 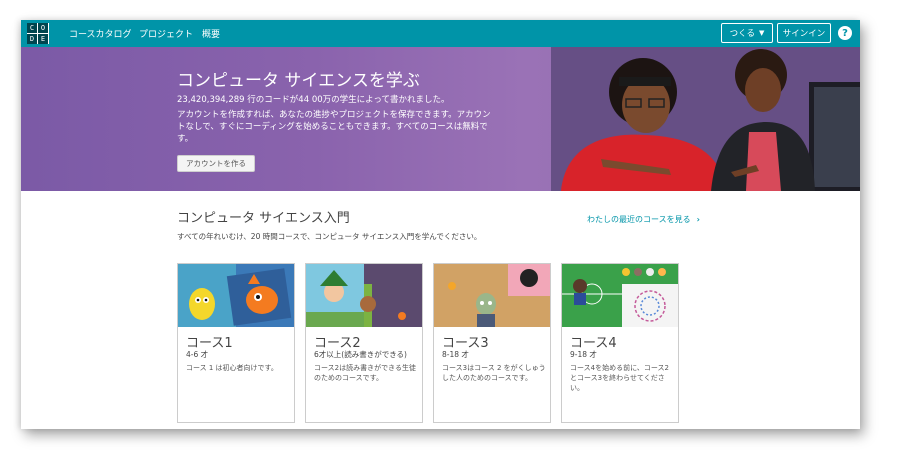 I want to click on nav-link-projects: プロジェクト, so click(x=166, y=33).